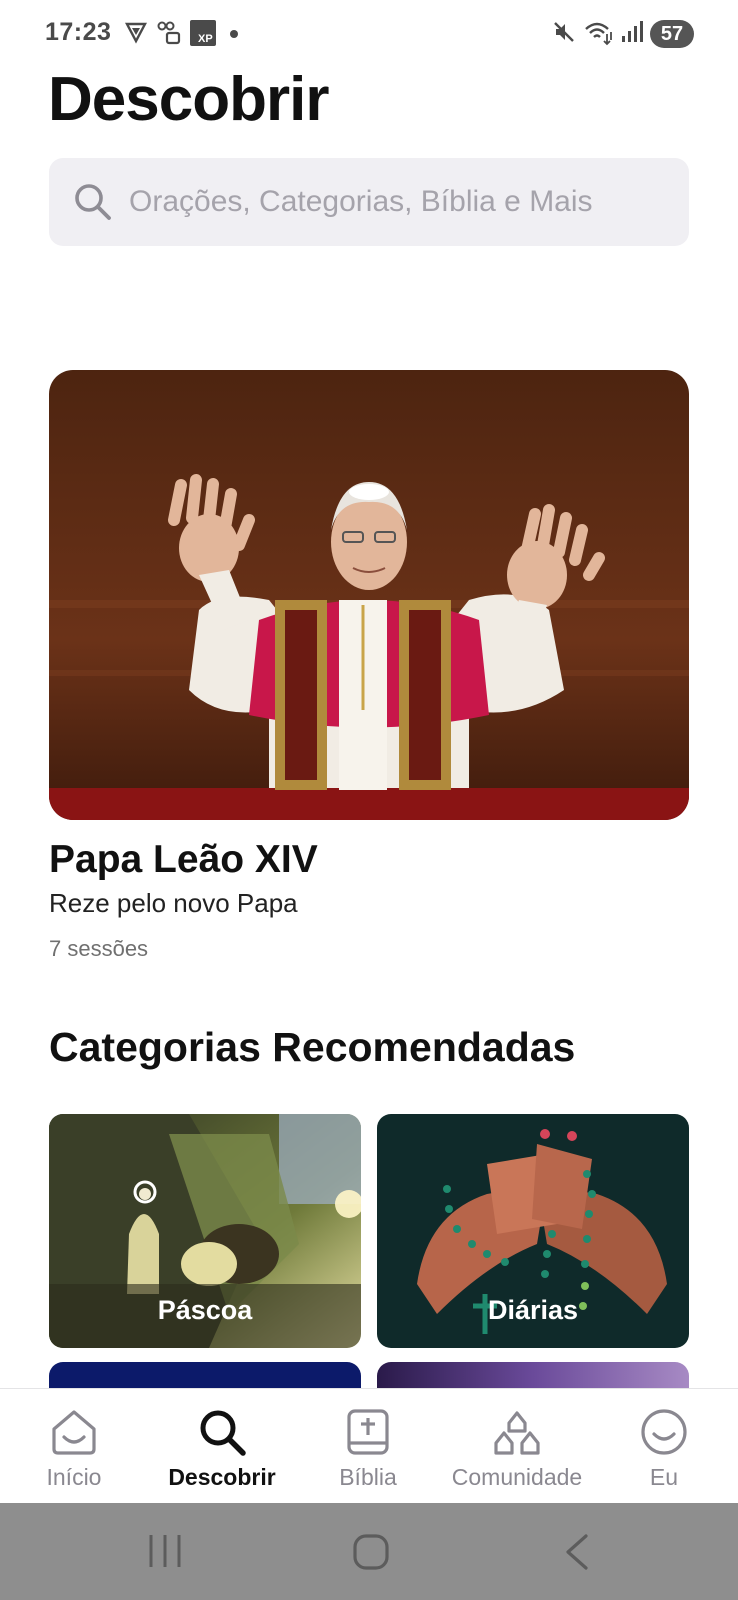  I want to click on recents-icon, so click(165, 1551).